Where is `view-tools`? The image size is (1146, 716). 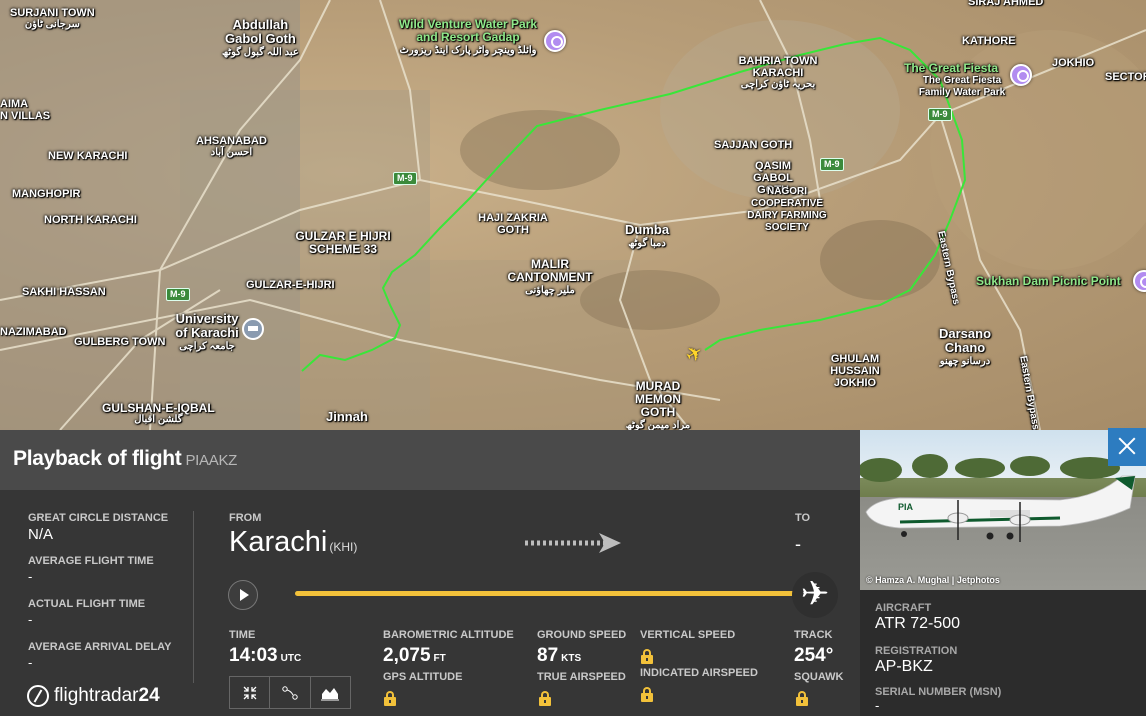 view-tools is located at coordinates (290, 692).